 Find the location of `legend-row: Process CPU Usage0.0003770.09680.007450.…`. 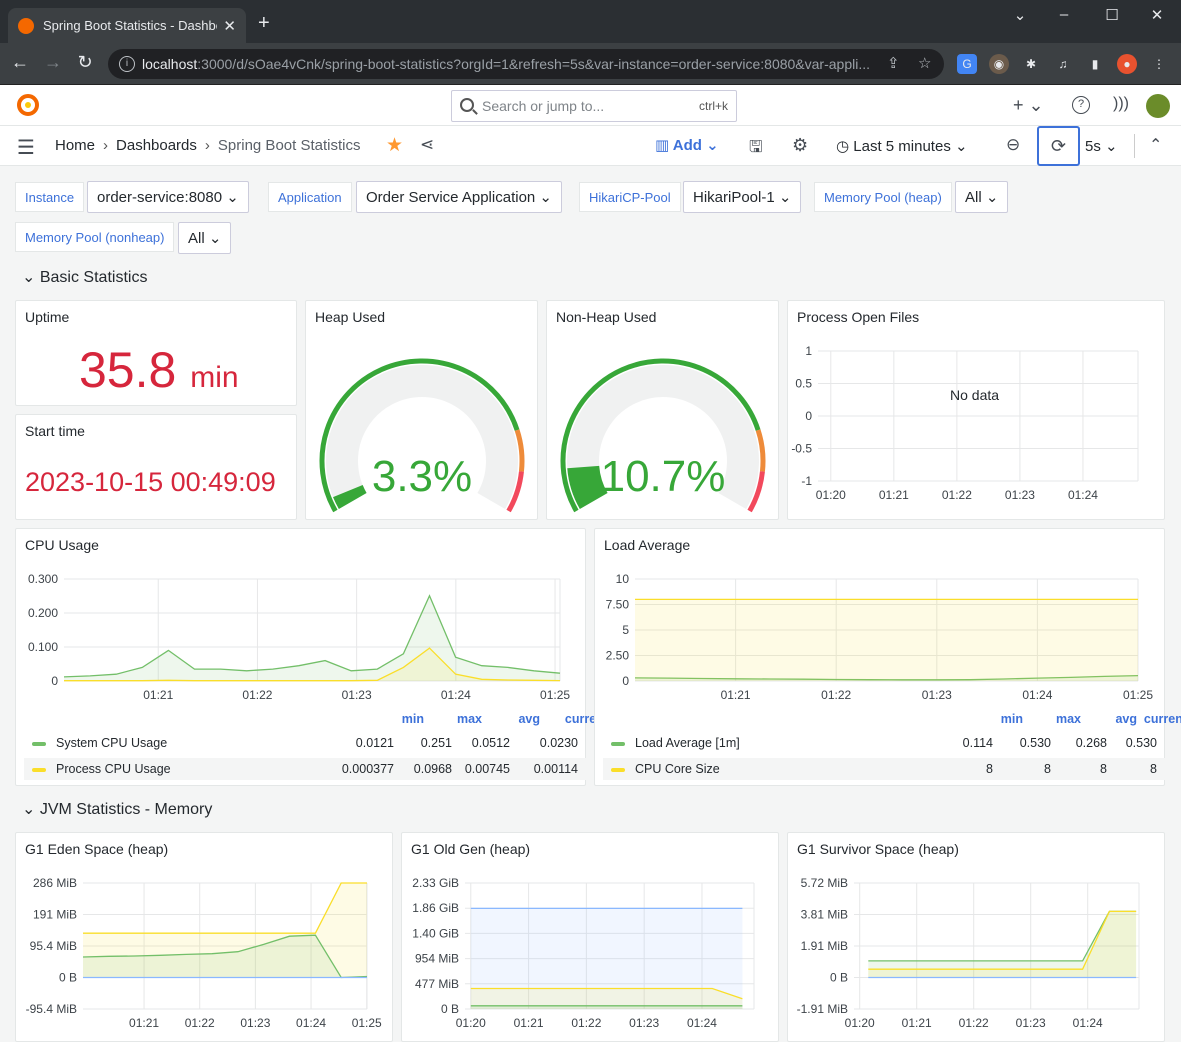

legend-row: Process CPU Usage0.0003770.09680.007450.… is located at coordinates (325, 769).